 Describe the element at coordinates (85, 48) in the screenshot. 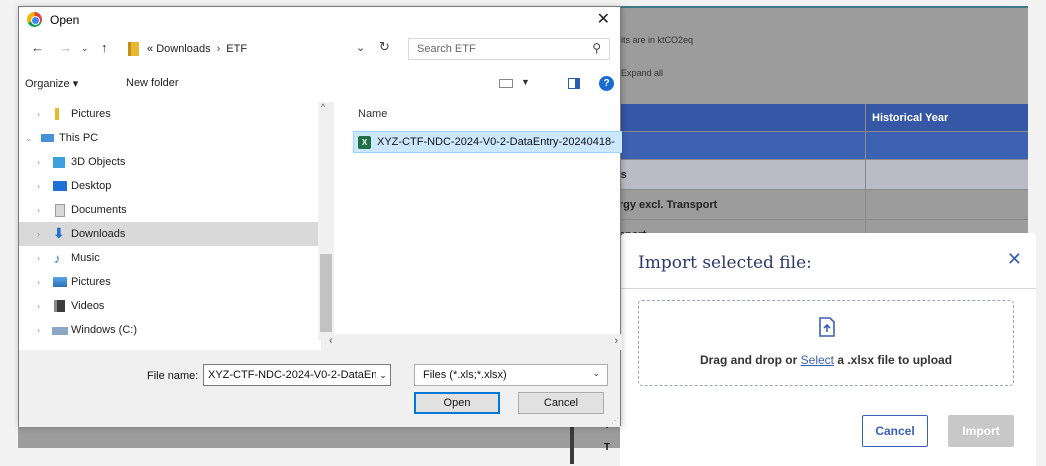

I see `recent-chevron-icon: ⌄` at that location.